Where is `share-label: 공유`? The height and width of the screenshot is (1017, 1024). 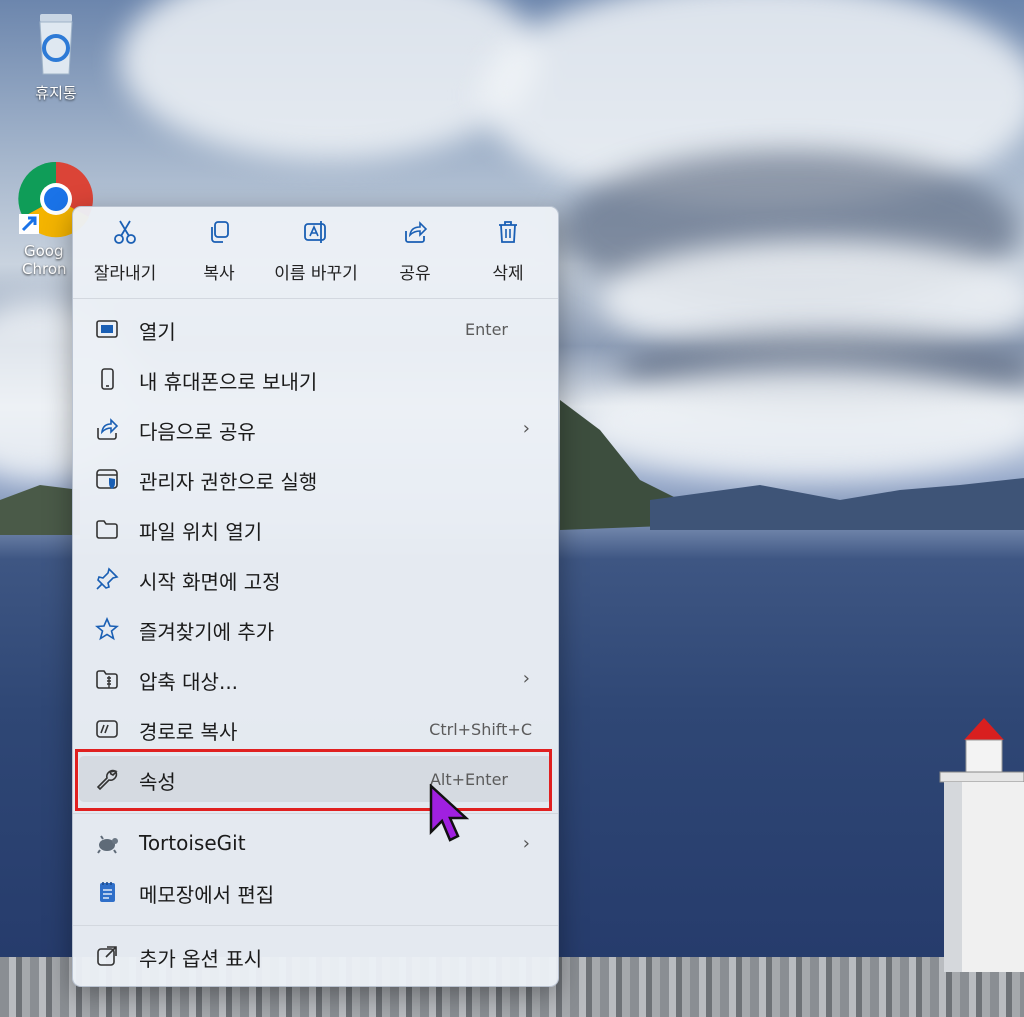
share-label: 공유 is located at coordinates (415, 274).